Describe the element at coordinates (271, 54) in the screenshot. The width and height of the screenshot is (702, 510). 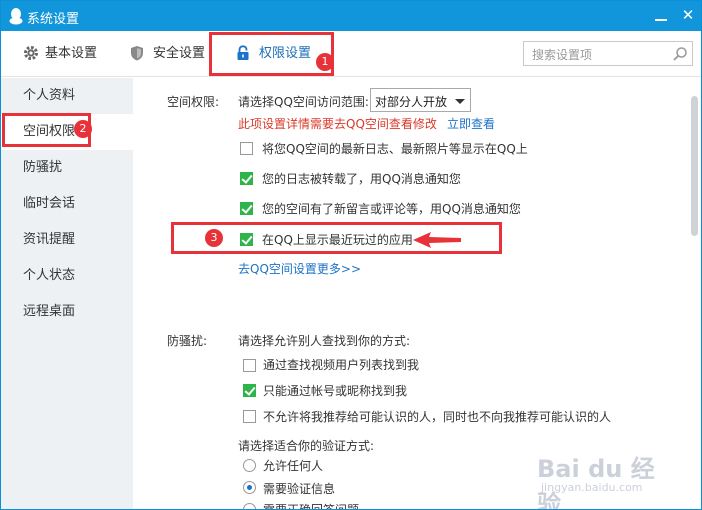
I see `highlight-box-permission-tab` at that location.